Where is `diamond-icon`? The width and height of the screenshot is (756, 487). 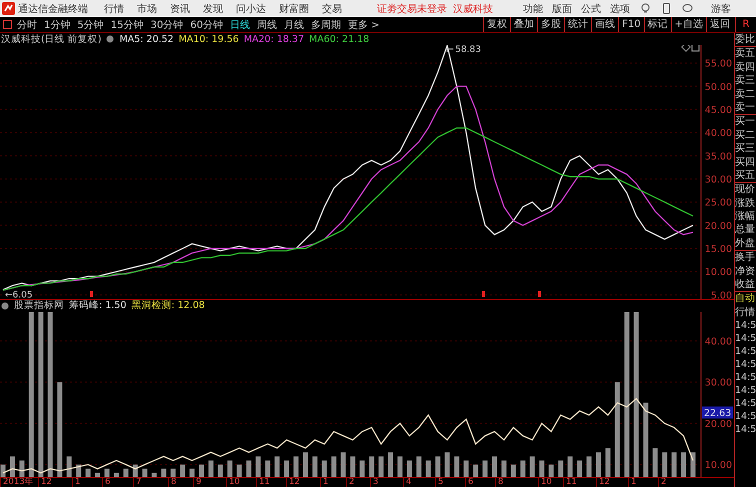 diamond-icon is located at coordinates (686, 48).